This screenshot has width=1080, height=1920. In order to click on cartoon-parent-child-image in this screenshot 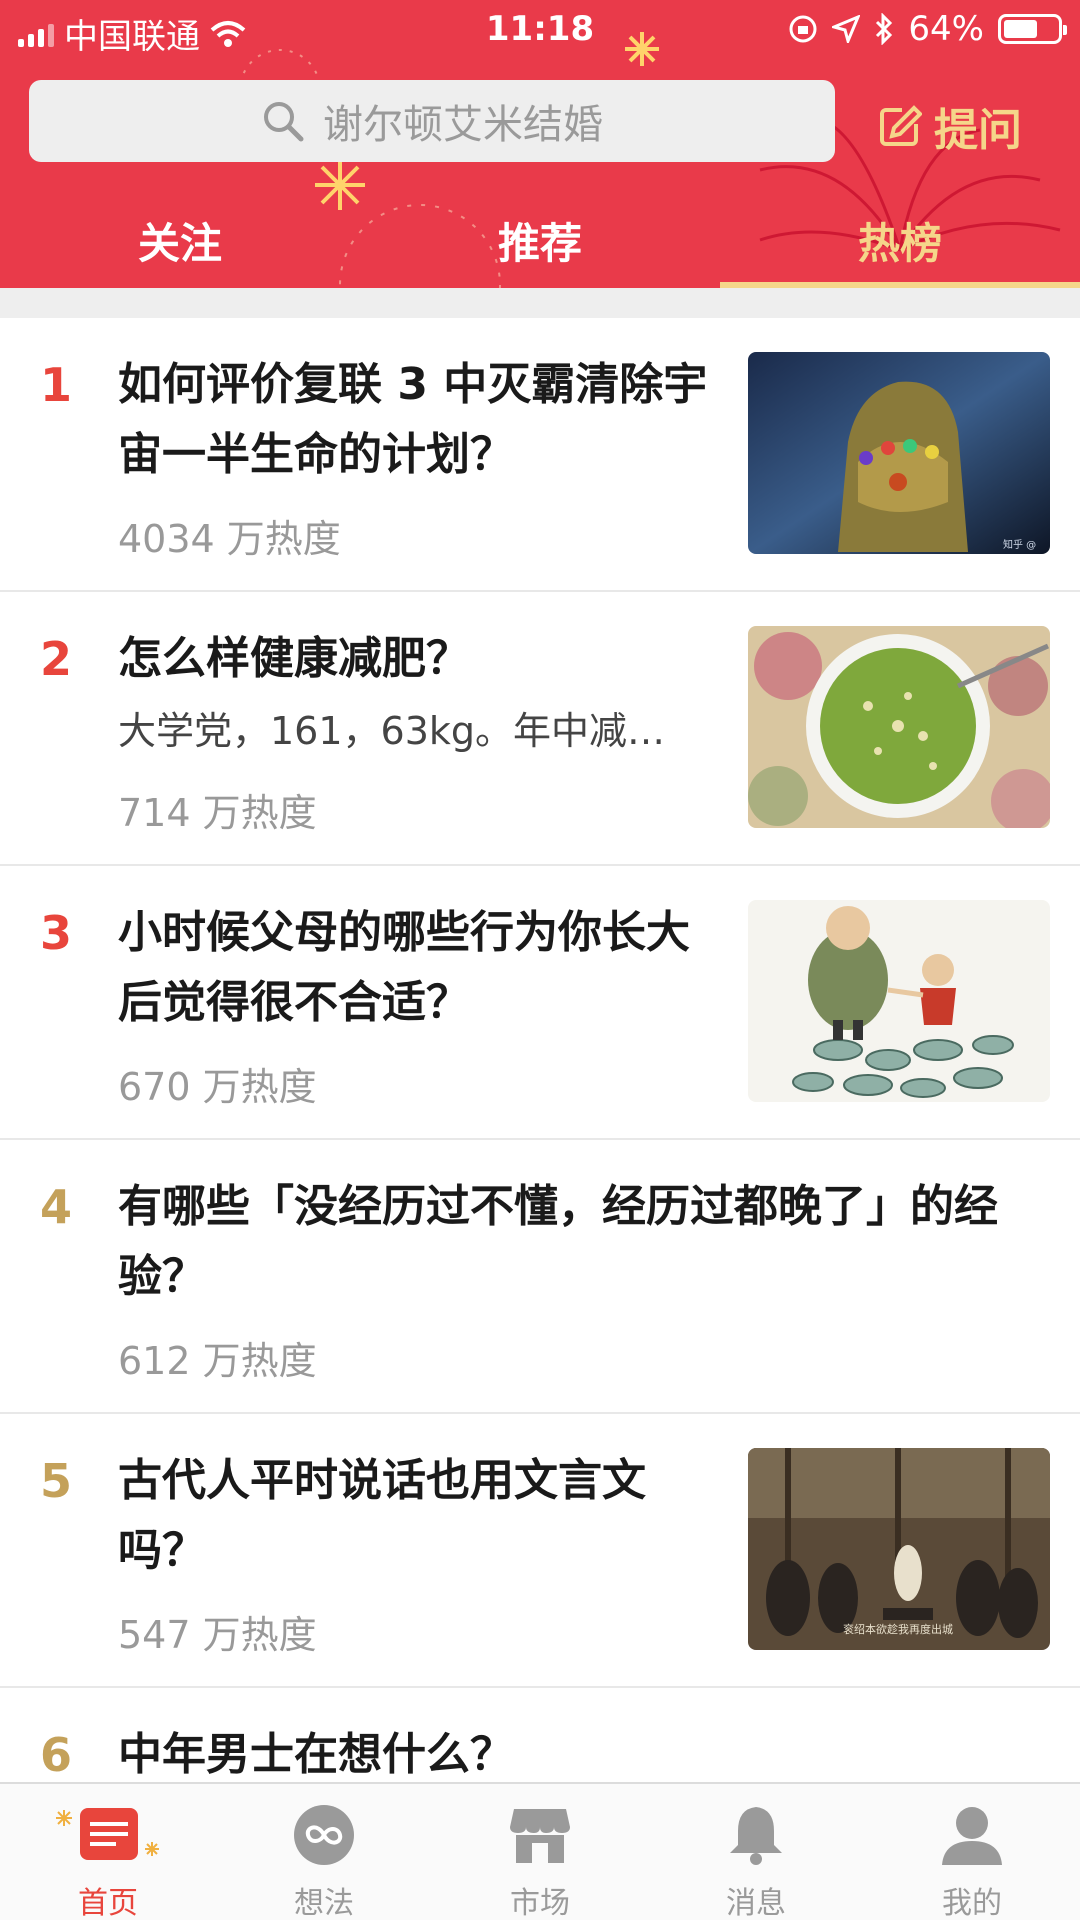, I will do `click(899, 1001)`.